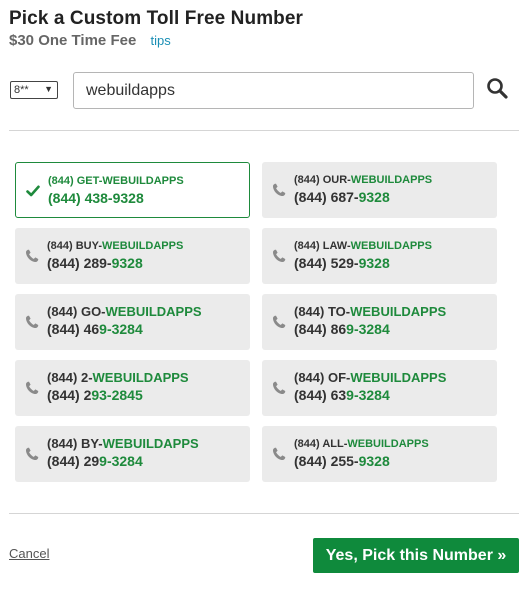  Describe the element at coordinates (370, 311) in the screenshot. I see `vanity-name: (844) TO-WEBUILDAPPS` at that location.